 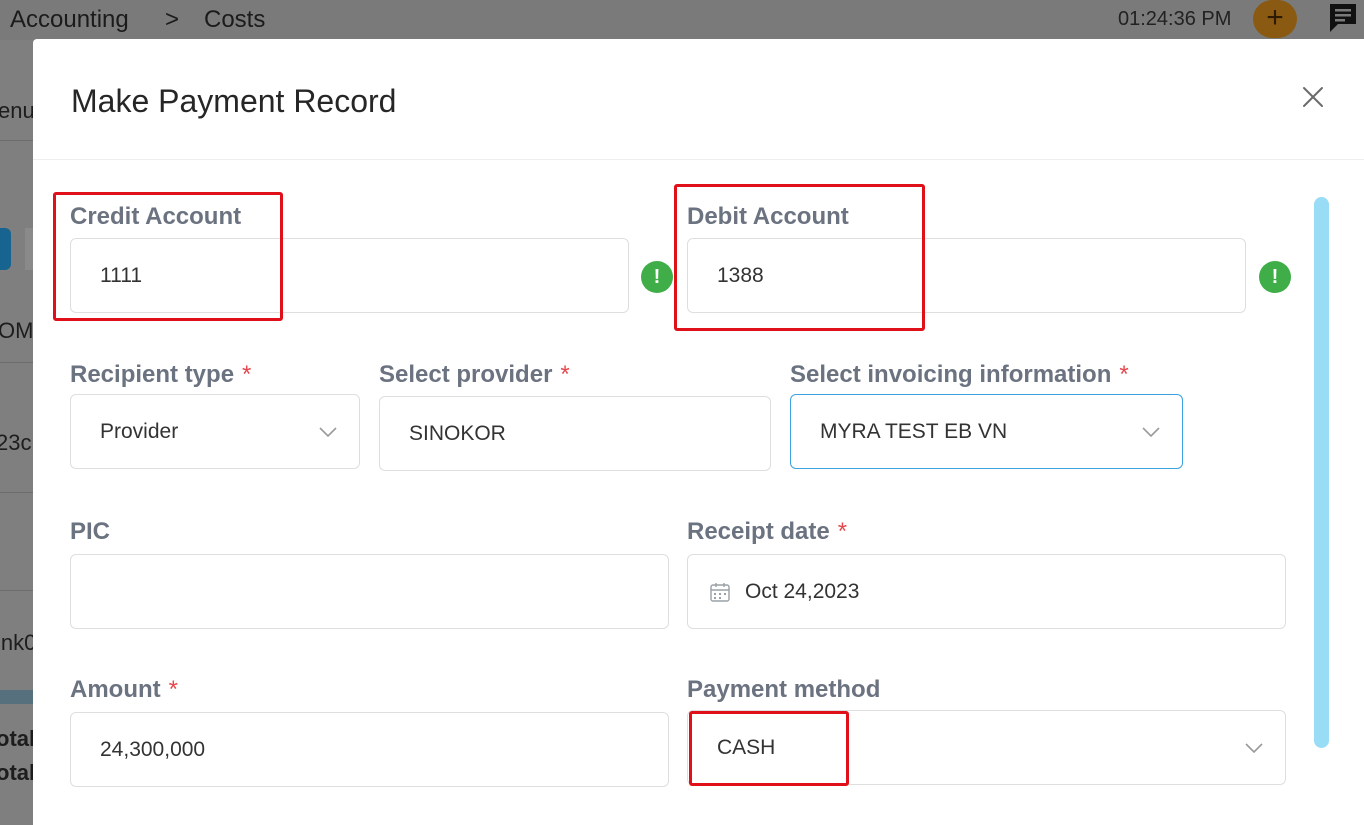 I want to click on recipient-type-value: Provider, so click(x=139, y=431).